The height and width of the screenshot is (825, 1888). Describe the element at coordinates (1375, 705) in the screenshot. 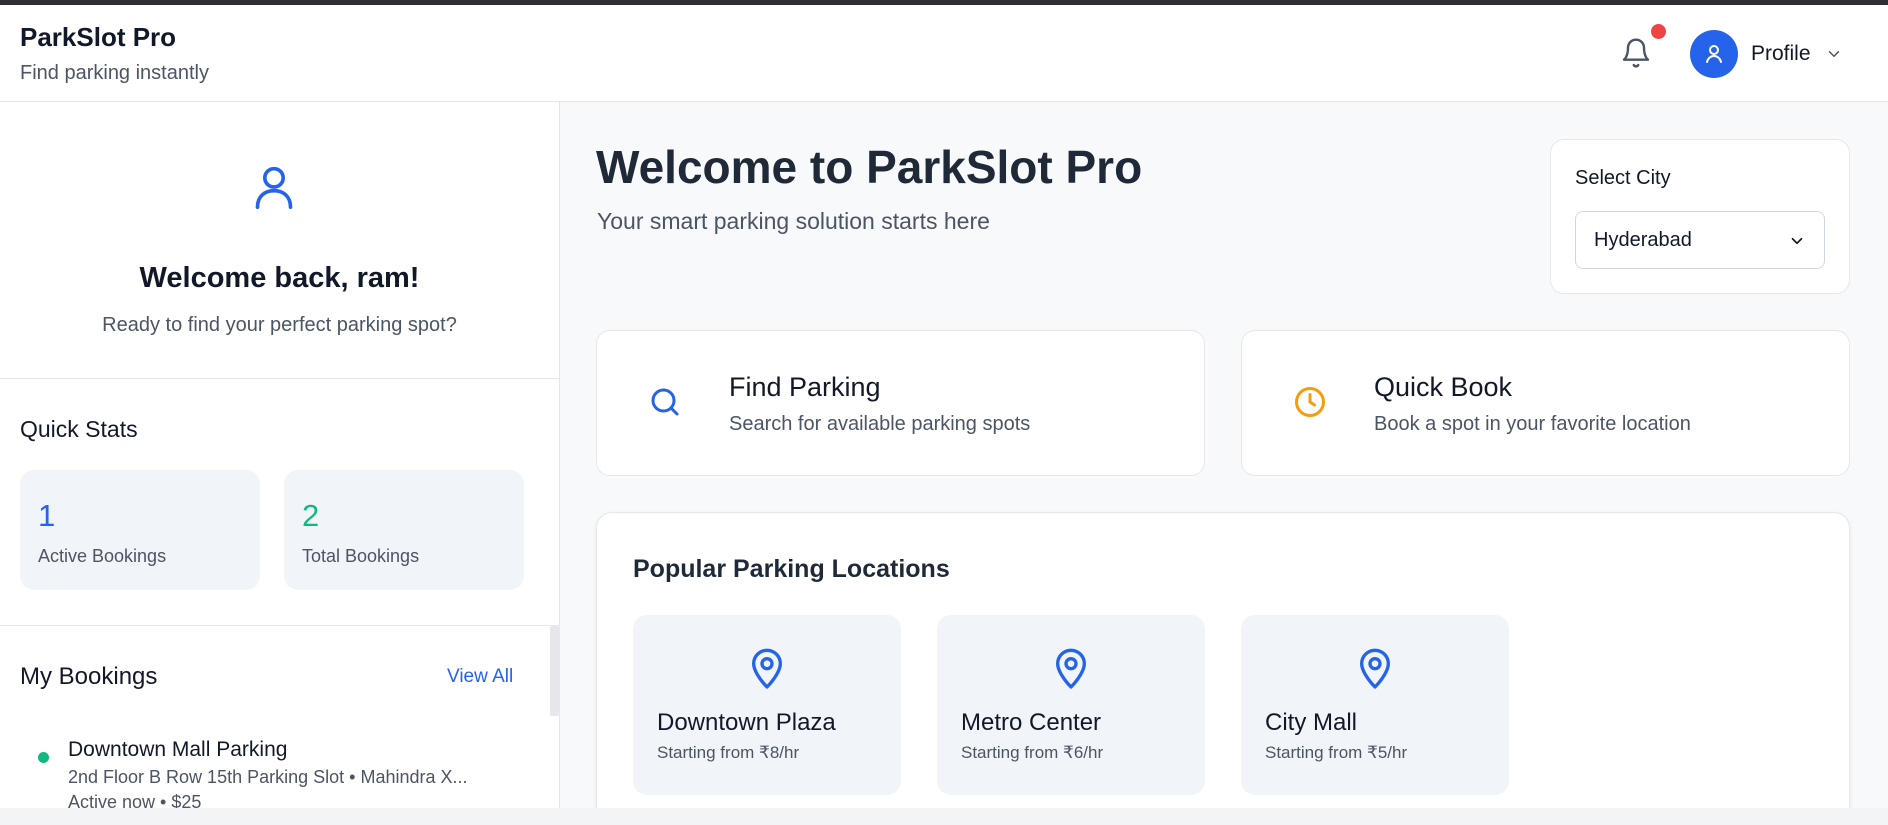

I see `location-card-city-mall: City Mall Starting from ₹5/hr` at that location.